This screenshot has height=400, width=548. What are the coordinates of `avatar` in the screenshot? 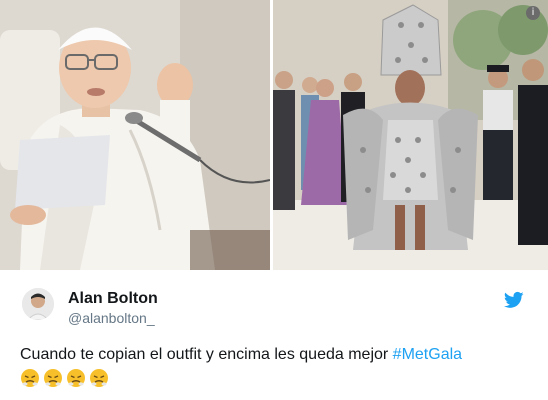 It's located at (38, 304).